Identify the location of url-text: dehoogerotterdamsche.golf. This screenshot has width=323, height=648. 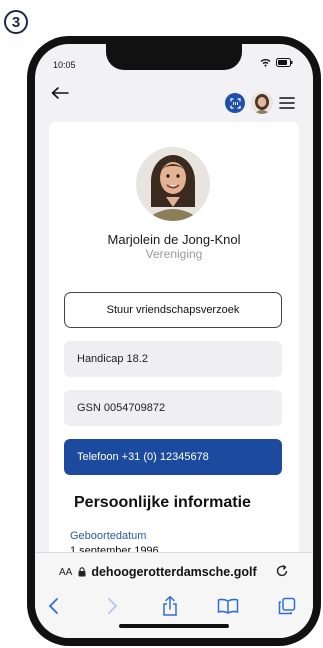
(174, 572).